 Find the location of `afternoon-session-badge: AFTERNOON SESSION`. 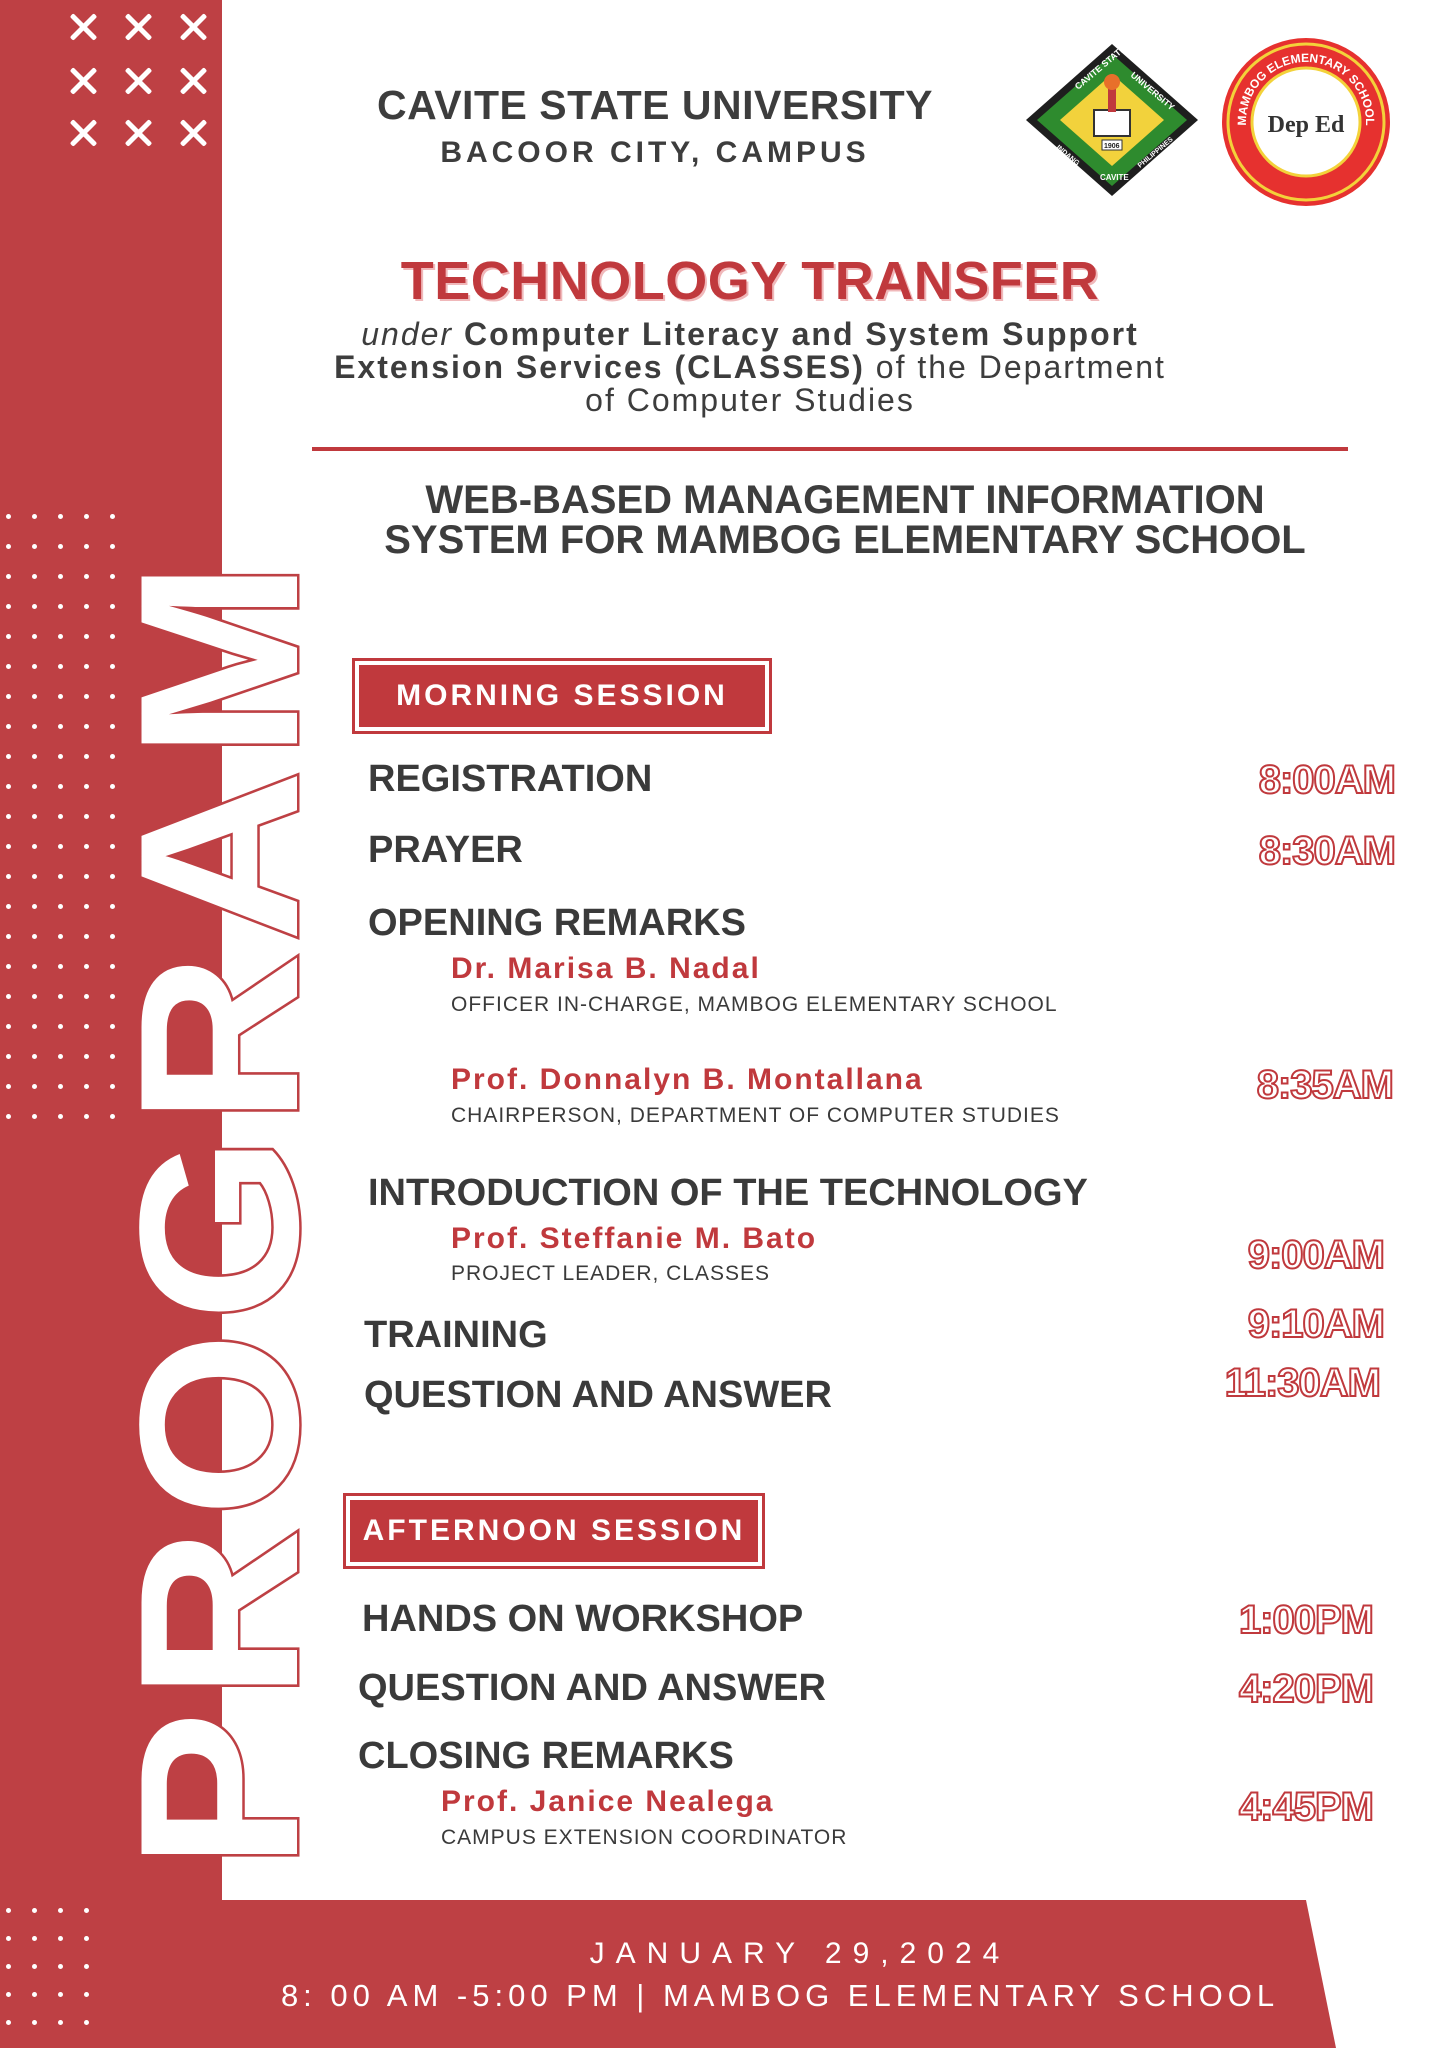

afternoon-session-badge: AFTERNOON SESSION is located at coordinates (554, 1531).